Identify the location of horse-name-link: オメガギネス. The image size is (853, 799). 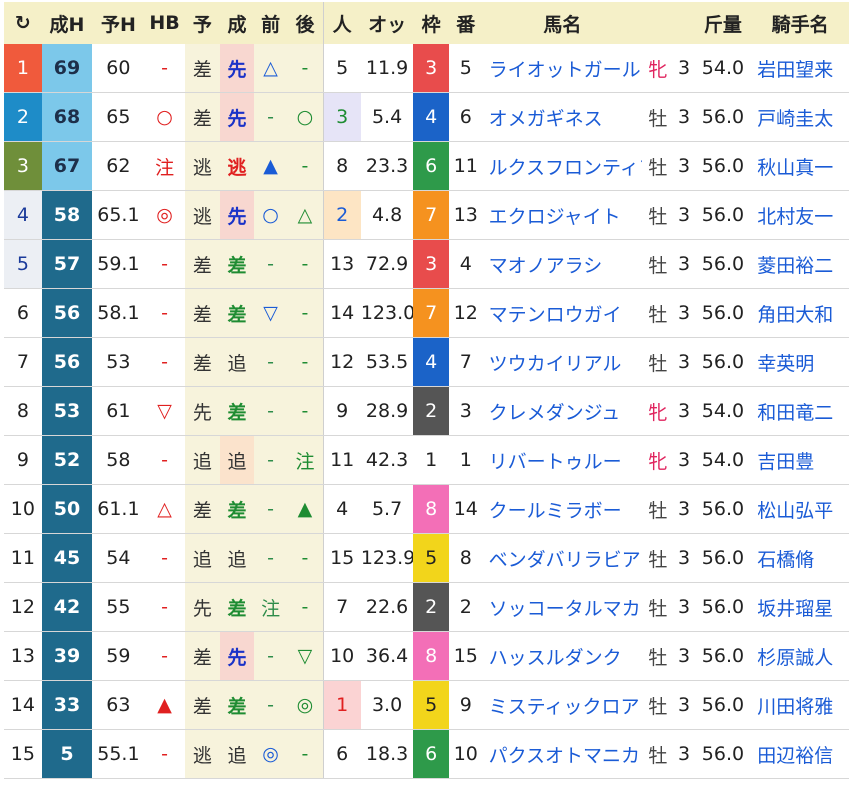
(562, 117).